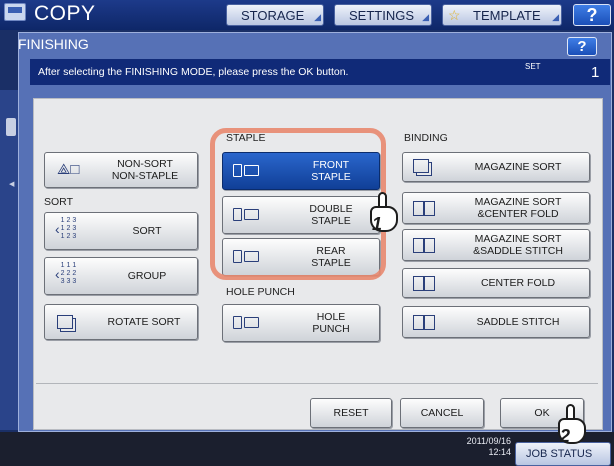 This screenshot has width=614, height=466. What do you see at coordinates (121, 322) in the screenshot?
I see `rotate-sort-button: ROTATE SORT` at bounding box center [121, 322].